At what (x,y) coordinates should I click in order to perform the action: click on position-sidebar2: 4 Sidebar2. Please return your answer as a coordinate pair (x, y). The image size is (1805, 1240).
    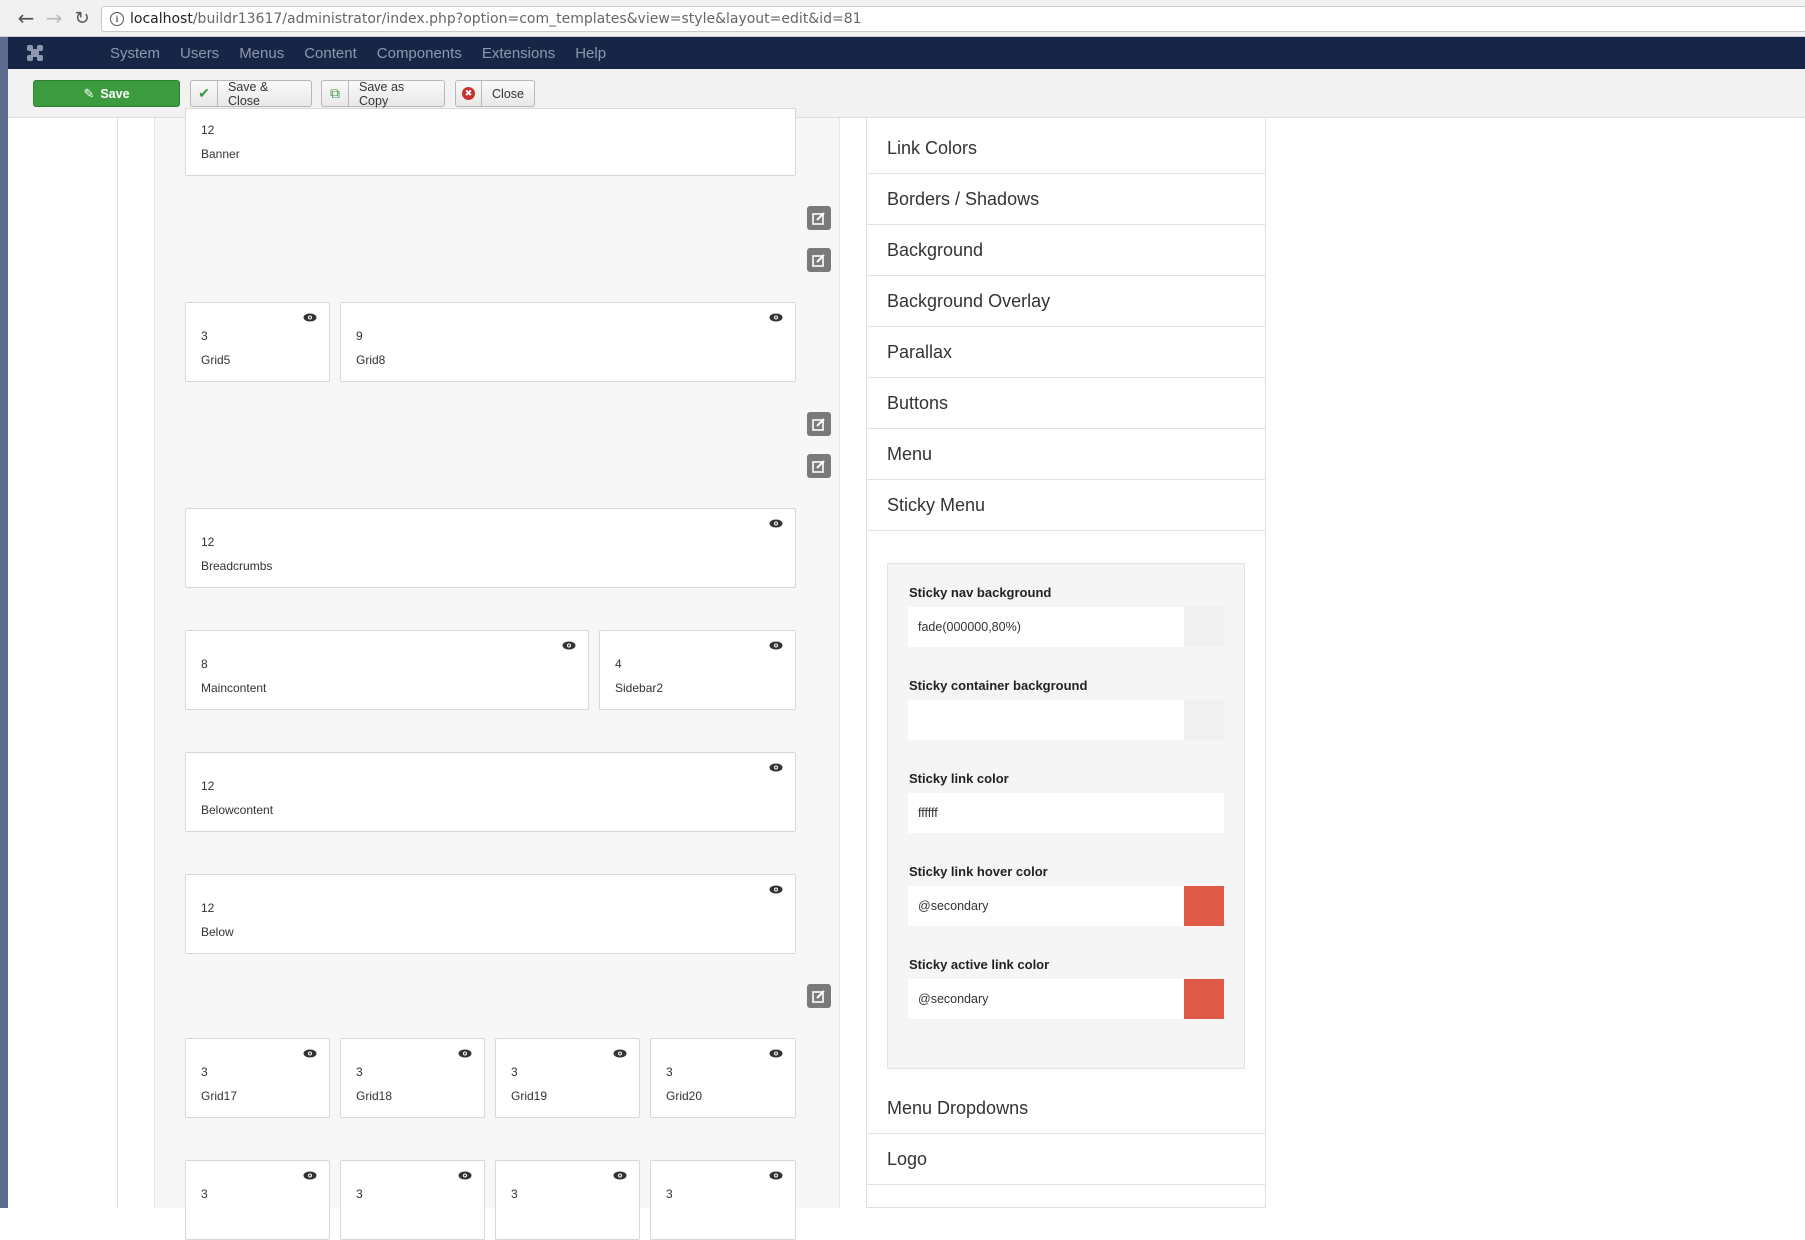
    Looking at the image, I should click on (697, 670).